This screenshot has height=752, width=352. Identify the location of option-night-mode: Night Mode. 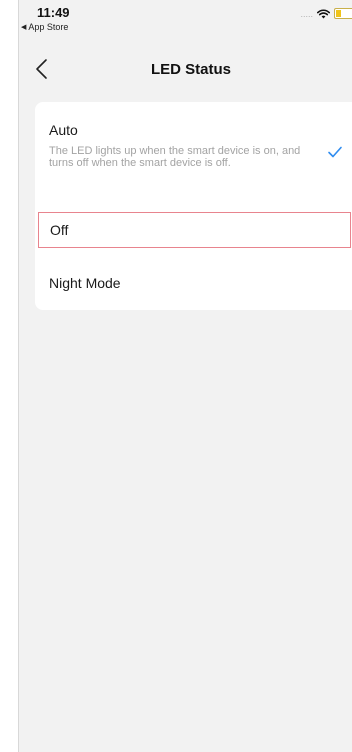
(193, 284).